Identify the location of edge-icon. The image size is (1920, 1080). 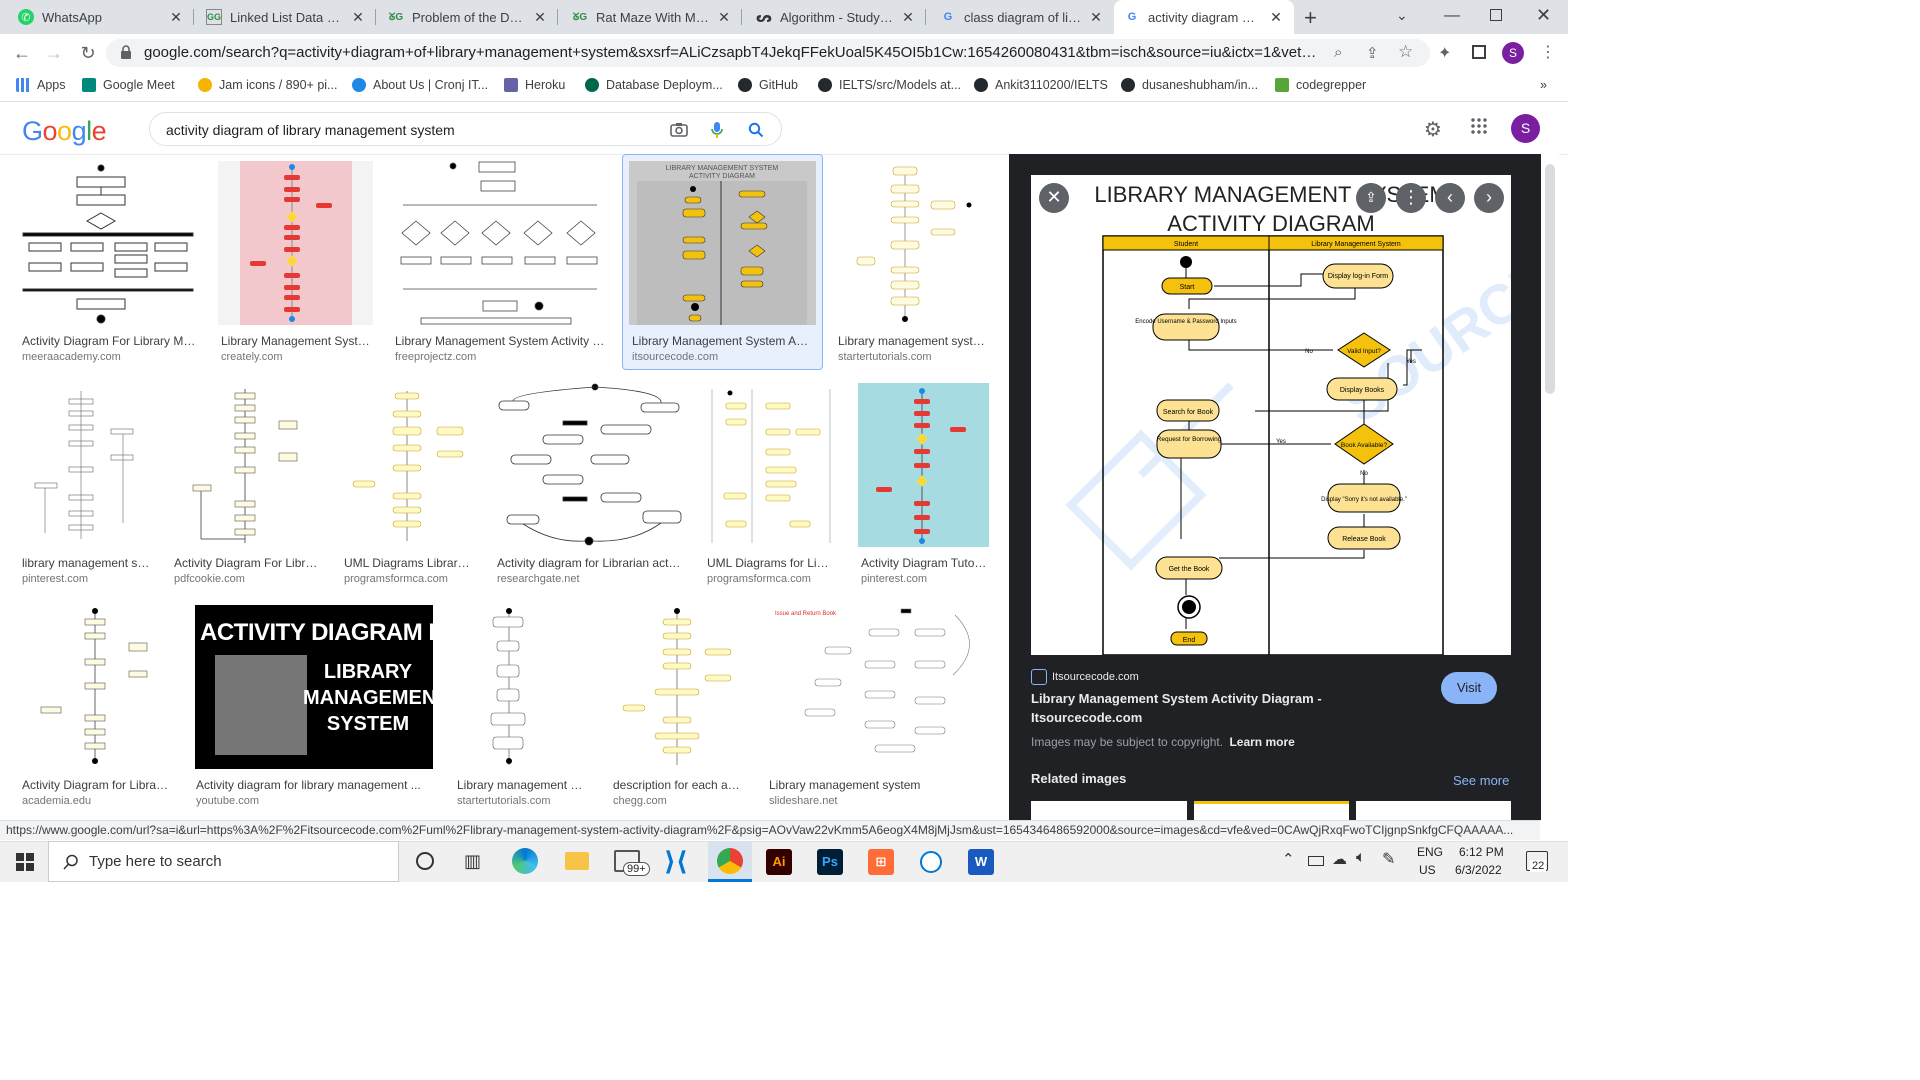
(525, 861).